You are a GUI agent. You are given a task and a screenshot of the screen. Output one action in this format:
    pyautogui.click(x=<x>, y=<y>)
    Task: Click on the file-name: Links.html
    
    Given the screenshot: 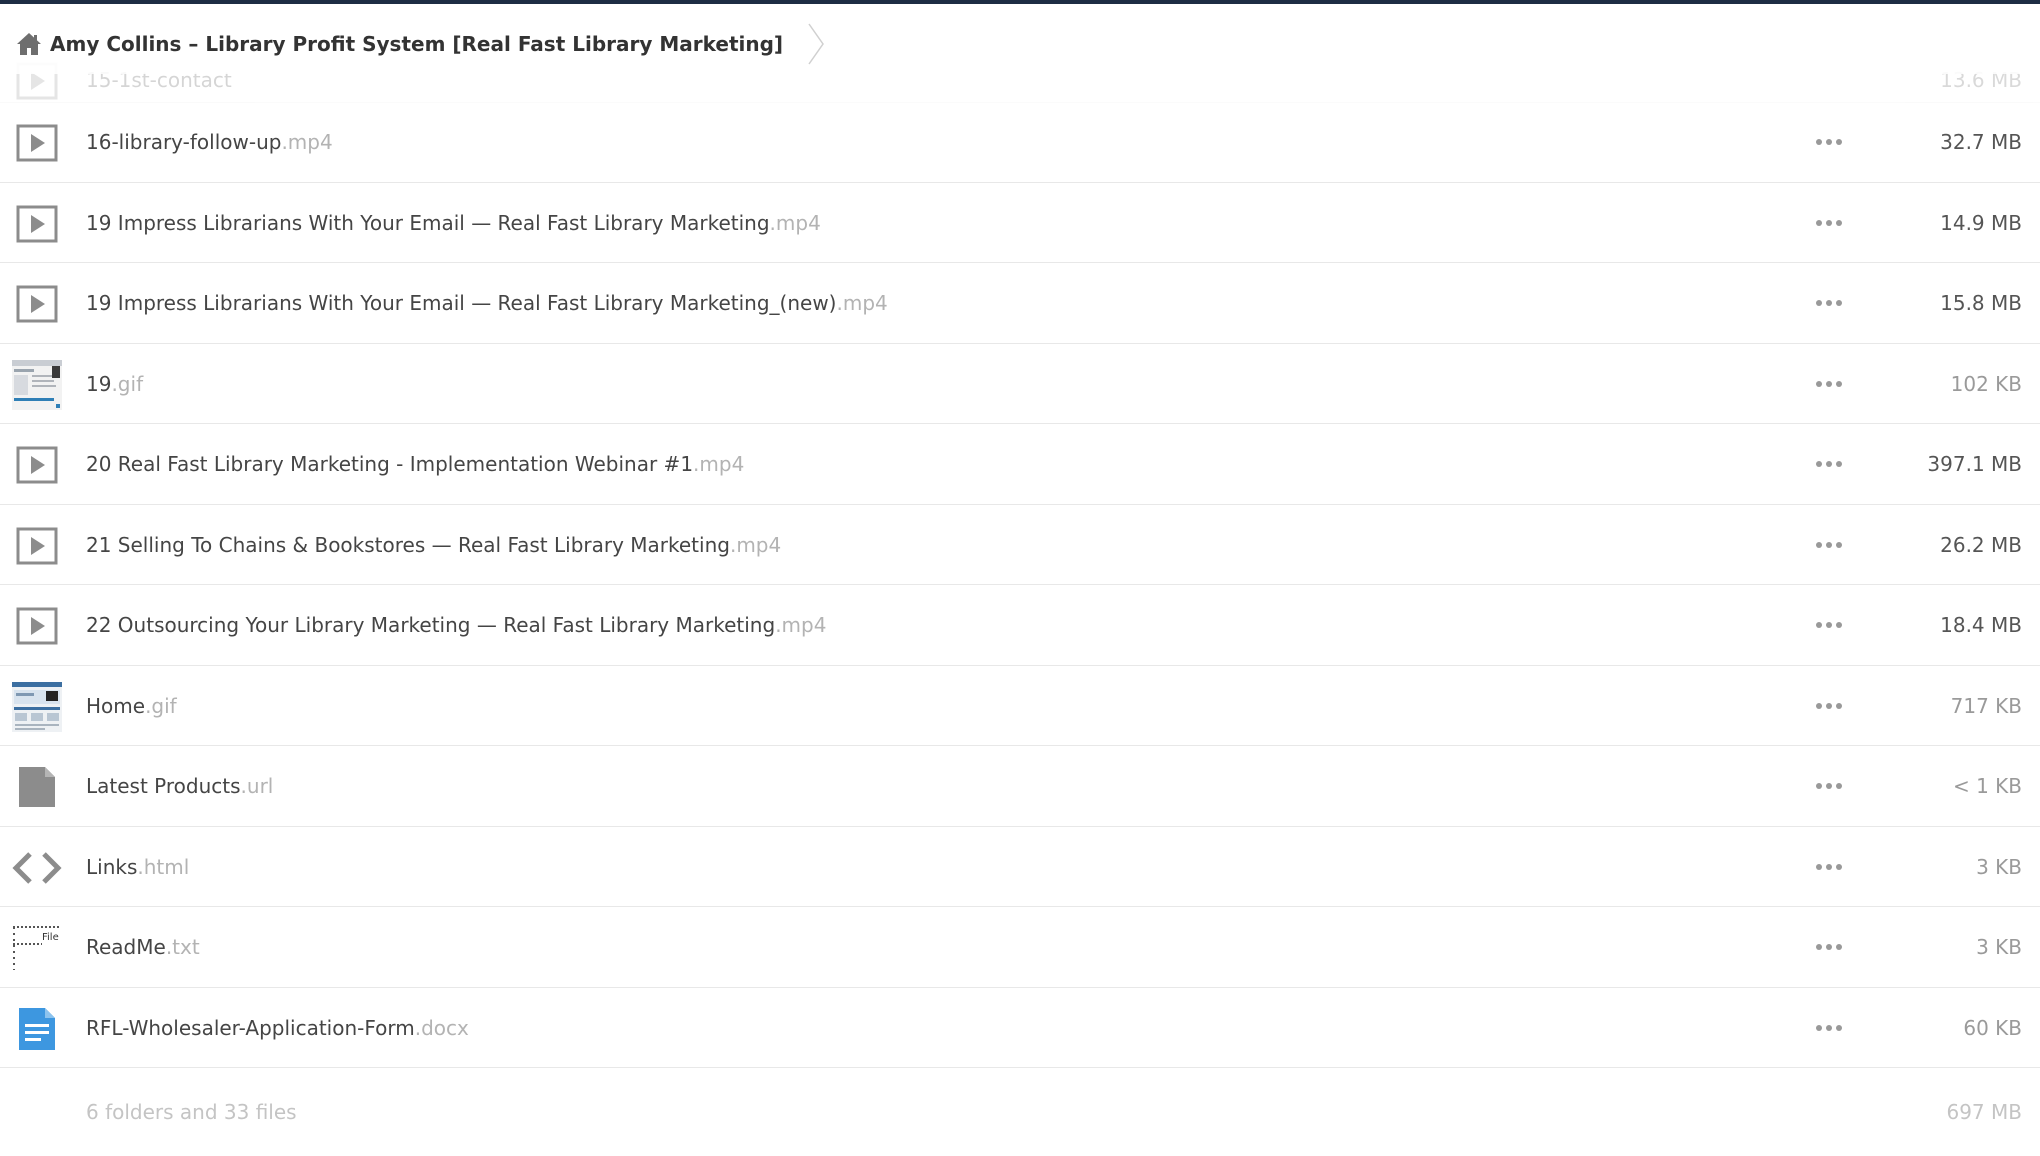 What is the action you would take?
    pyautogui.click(x=137, y=867)
    